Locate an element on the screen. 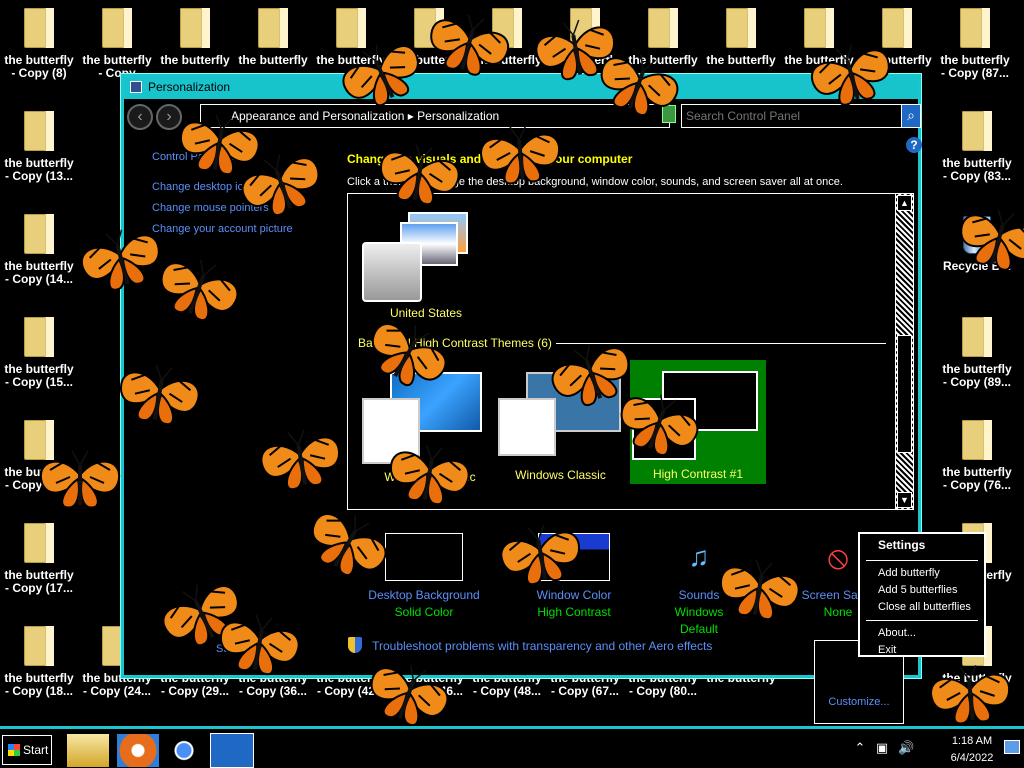 The image size is (1024, 768). sounds-label: Sounds is located at coordinates (699, 595).